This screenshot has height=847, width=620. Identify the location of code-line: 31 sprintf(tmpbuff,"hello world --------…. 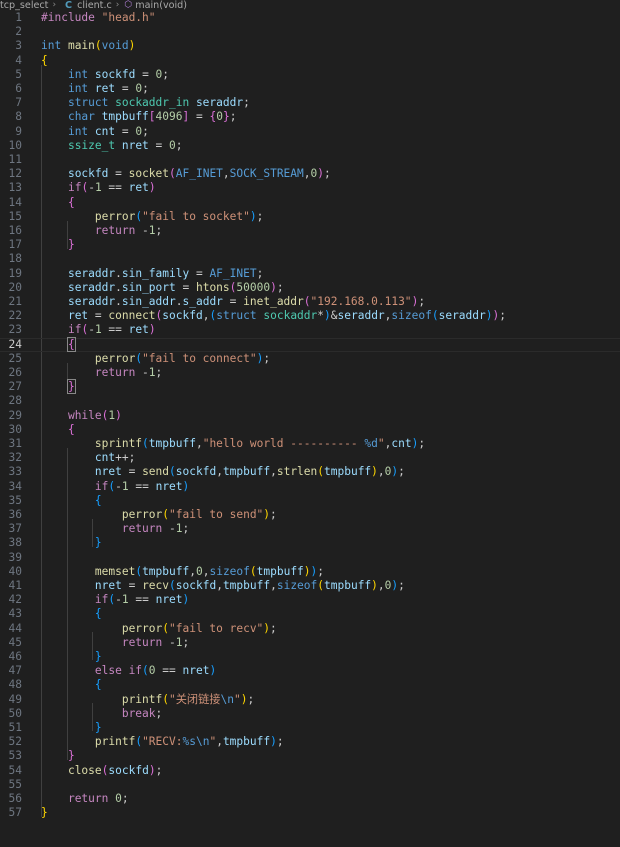
(310, 444).